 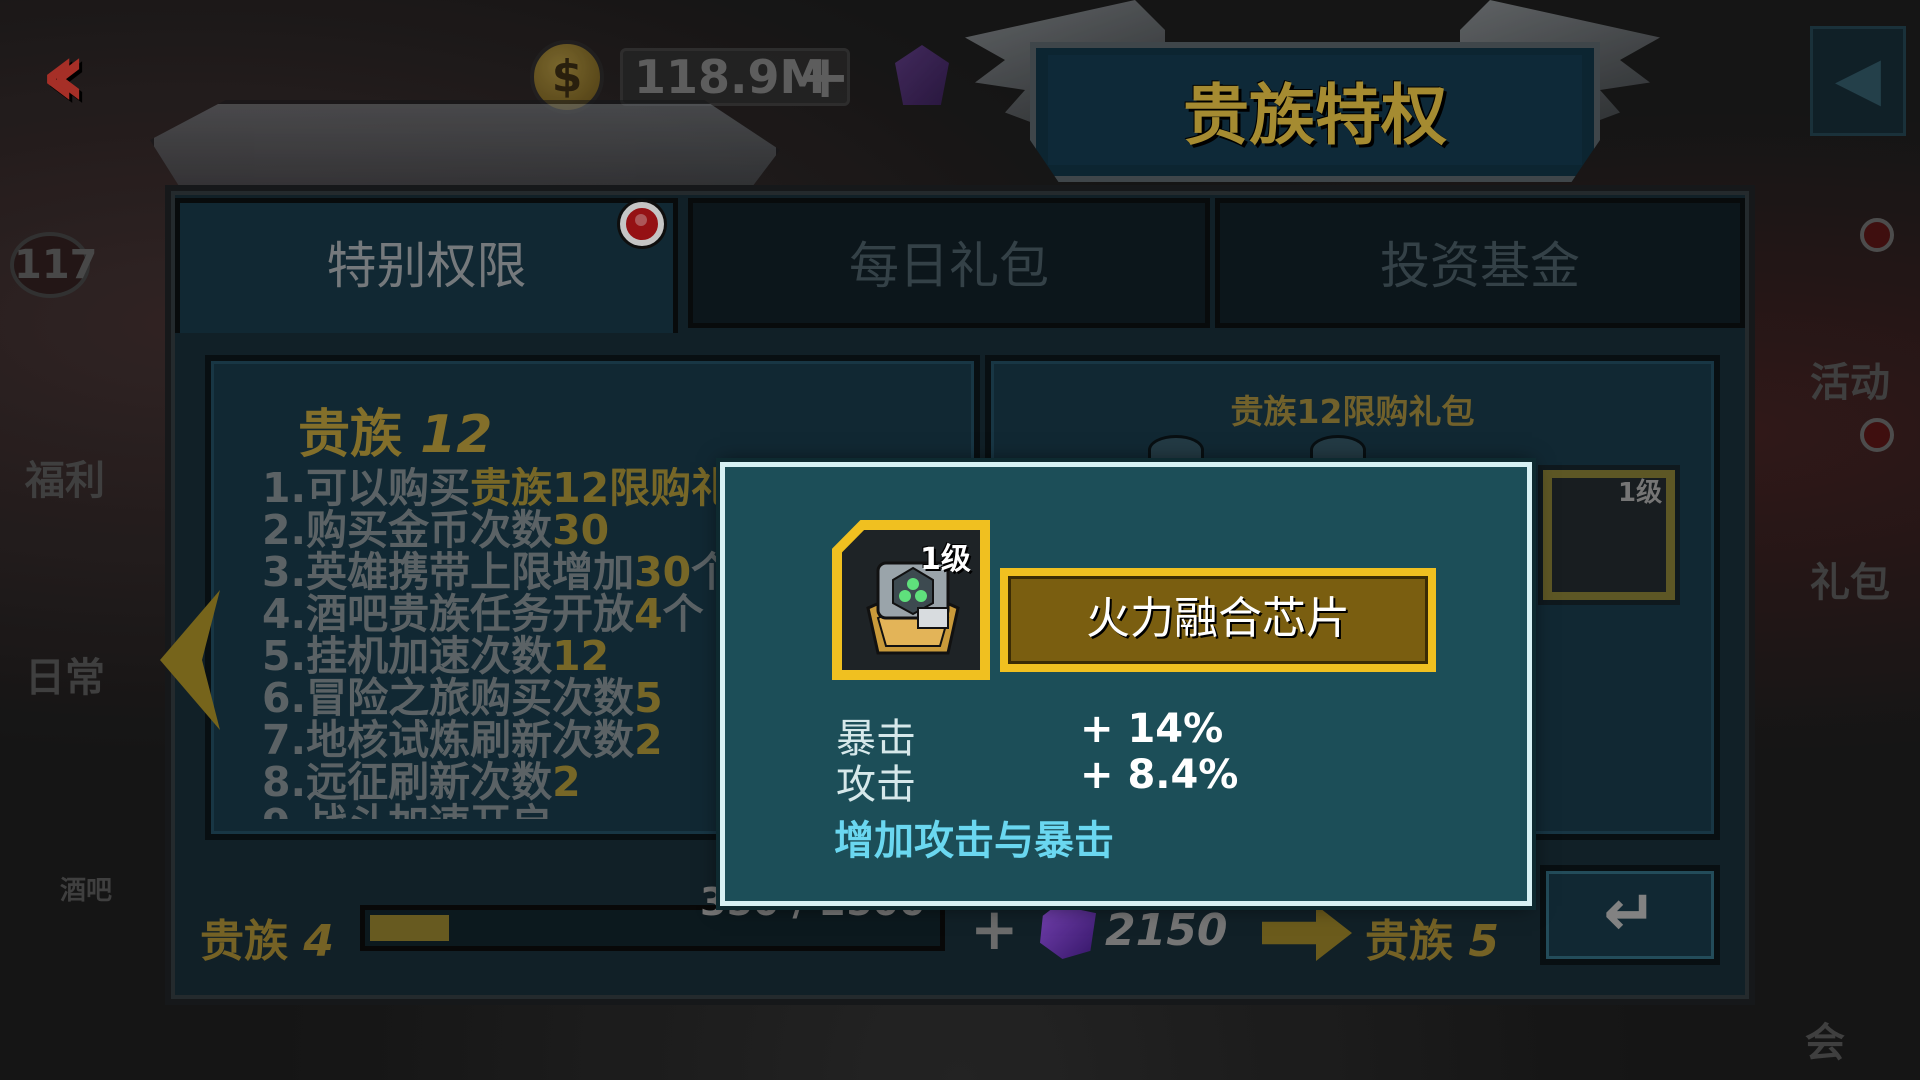 What do you see at coordinates (1152, 729) in the screenshot?
I see `stat-value-crit: + 14%` at bounding box center [1152, 729].